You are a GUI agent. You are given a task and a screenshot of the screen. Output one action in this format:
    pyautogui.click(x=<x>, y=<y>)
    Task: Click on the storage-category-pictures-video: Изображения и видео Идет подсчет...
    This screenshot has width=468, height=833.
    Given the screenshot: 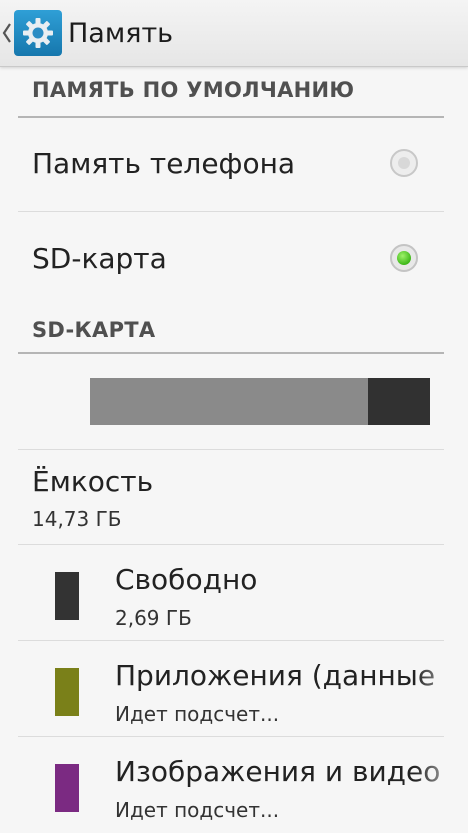 What is the action you would take?
    pyautogui.click(x=234, y=785)
    